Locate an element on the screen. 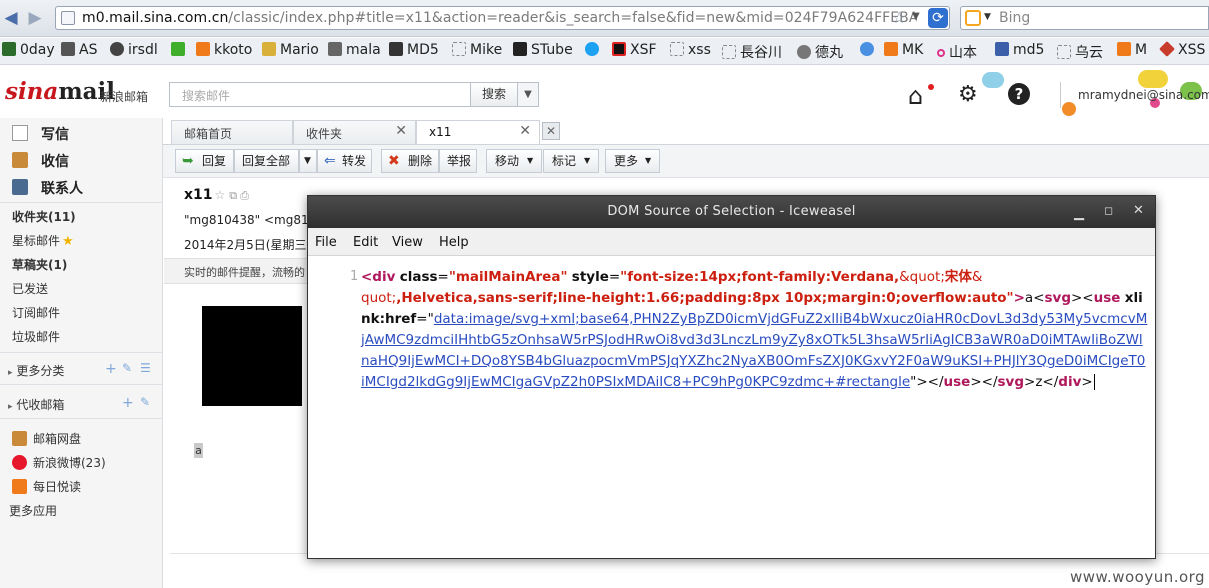 The height and width of the screenshot is (588, 1209). app-item-weibo: 新浪微博(23) is located at coordinates (59, 462).